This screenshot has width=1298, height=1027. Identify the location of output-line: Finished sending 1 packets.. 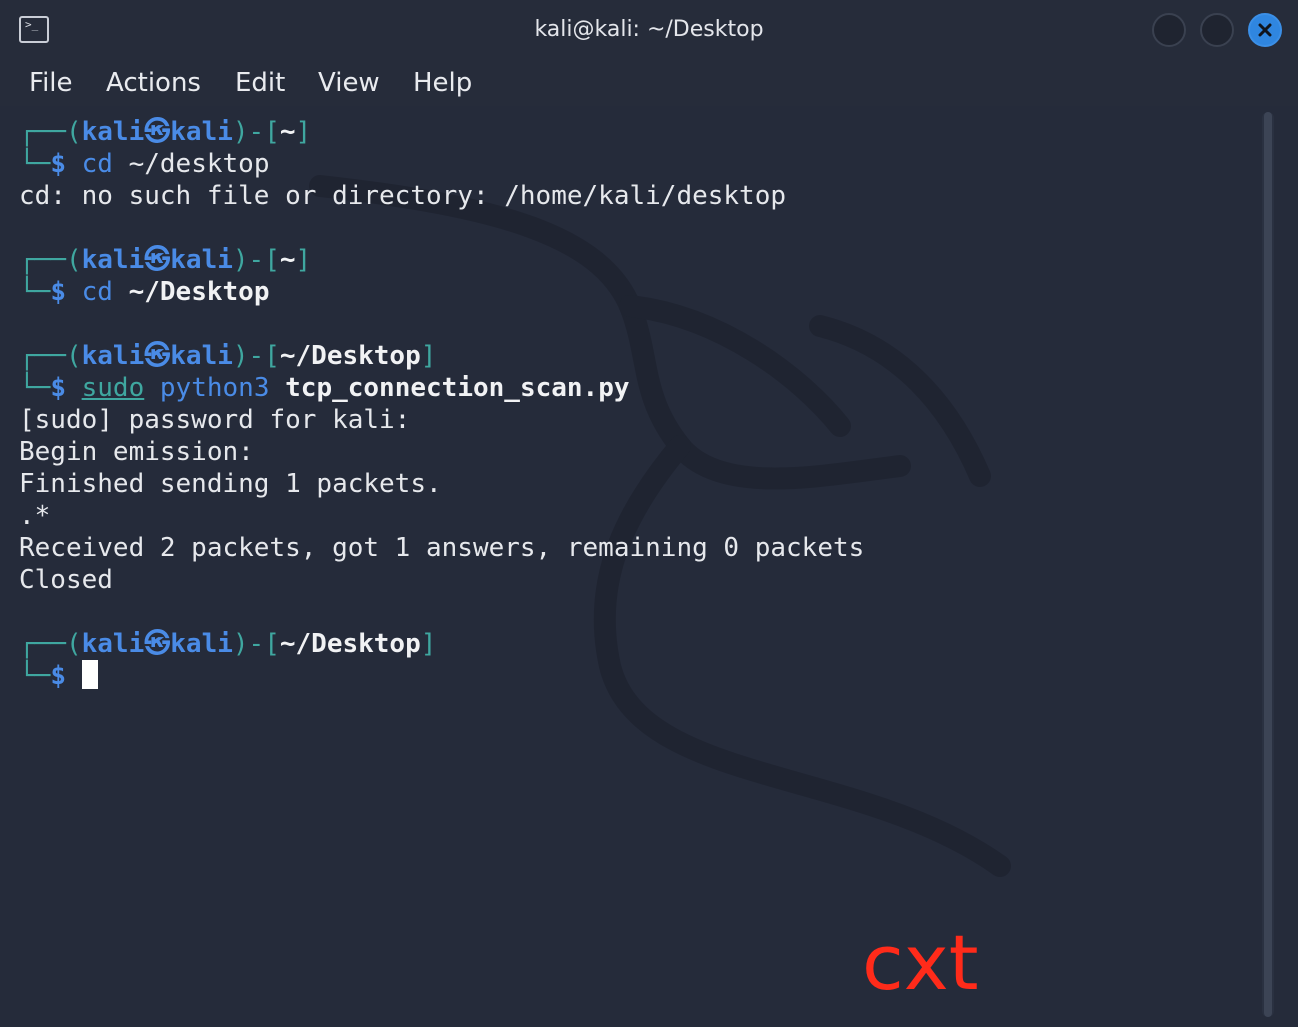
(230, 484).